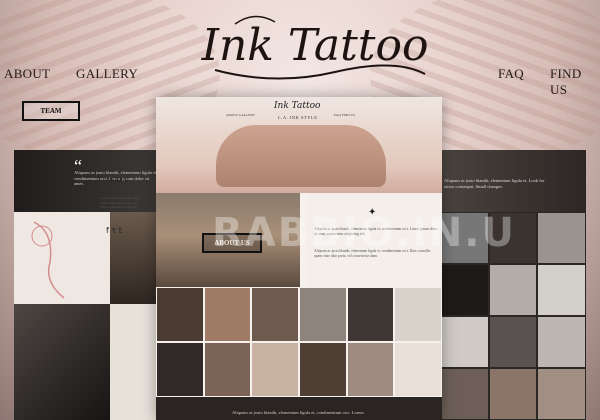 This screenshot has width=600, height=420. What do you see at coordinates (240, 115) in the screenshot?
I see `center-nav-left: ABOUT GALLERY` at bounding box center [240, 115].